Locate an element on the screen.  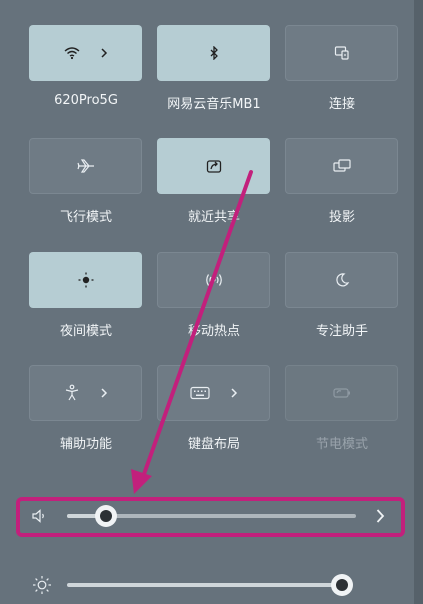
night-light-tile is located at coordinates (85, 280).